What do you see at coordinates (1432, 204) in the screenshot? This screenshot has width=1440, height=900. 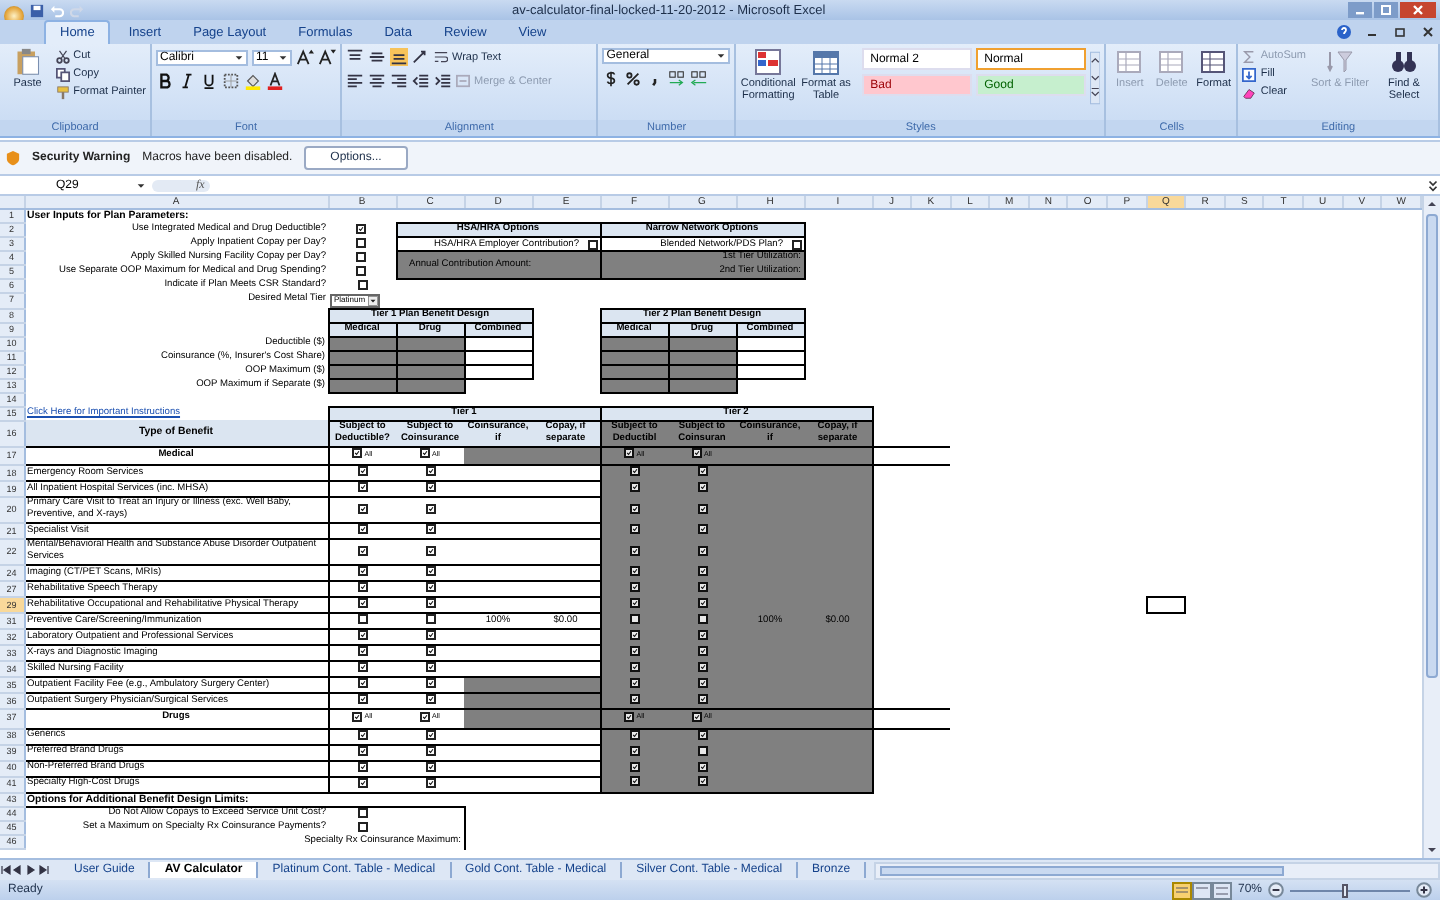 I see `up-arrow-icon` at bounding box center [1432, 204].